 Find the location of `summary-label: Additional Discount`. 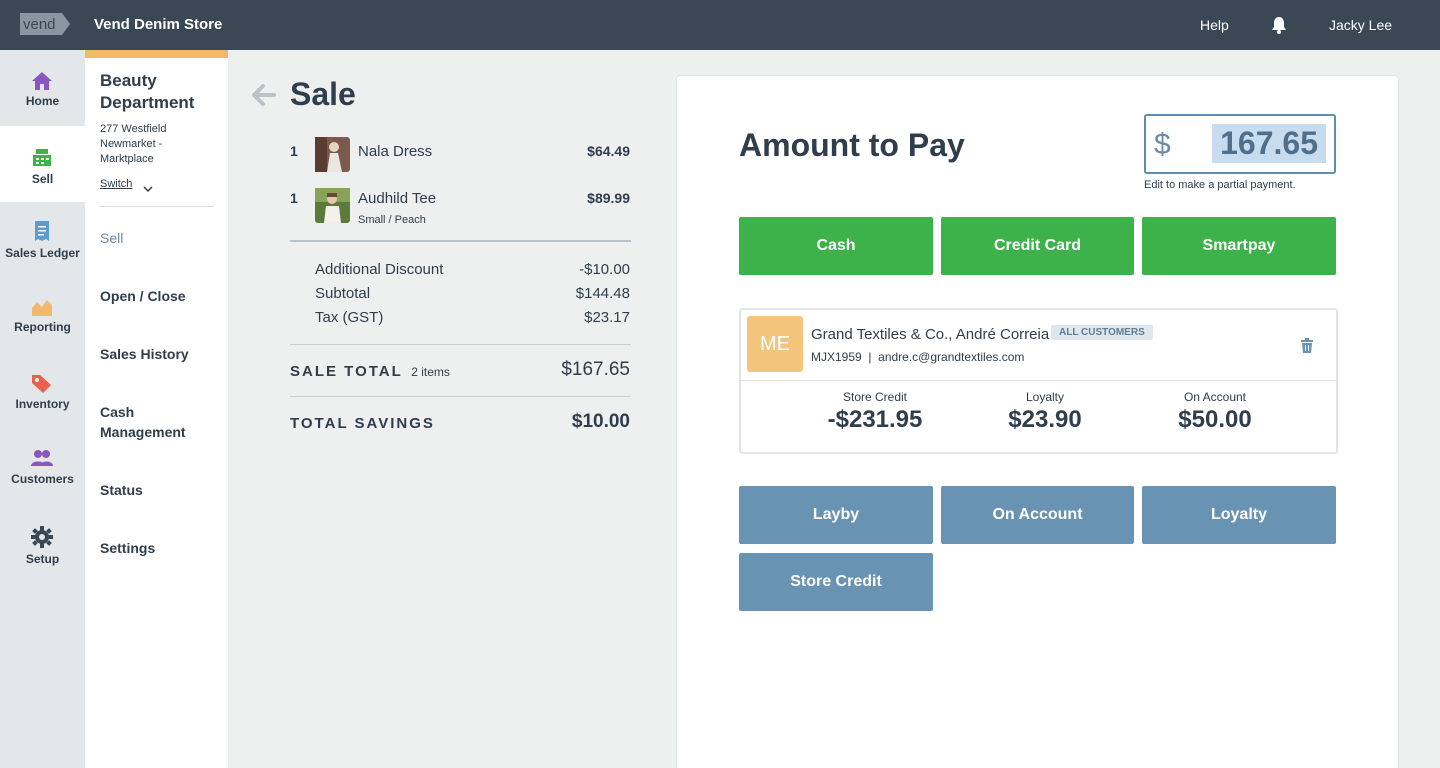

summary-label: Additional Discount is located at coordinates (379, 269).